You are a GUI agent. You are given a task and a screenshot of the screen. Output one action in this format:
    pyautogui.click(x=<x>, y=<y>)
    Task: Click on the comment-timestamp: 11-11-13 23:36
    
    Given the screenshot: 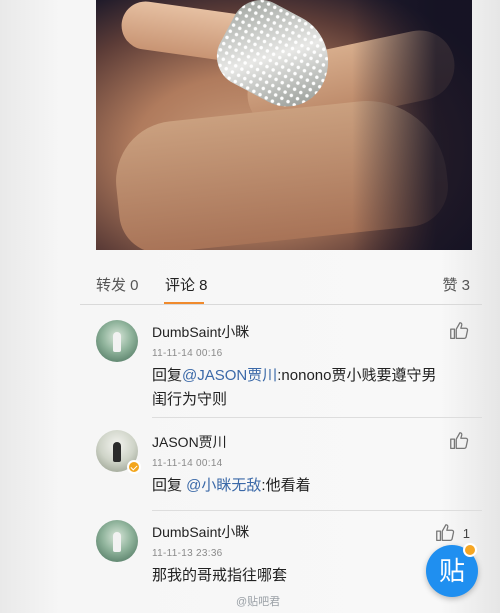 What is the action you would take?
    pyautogui.click(x=187, y=553)
    